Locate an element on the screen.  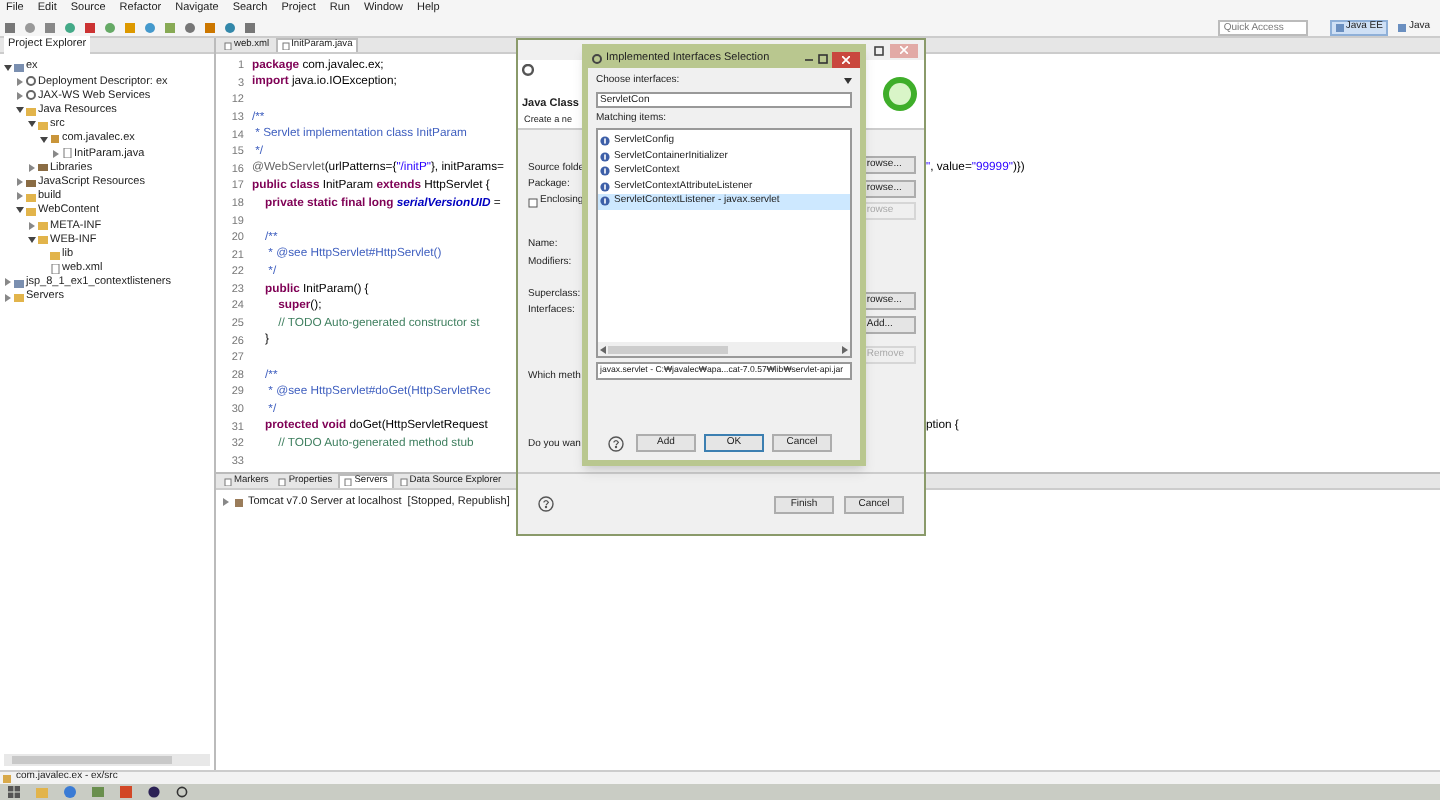
checkbox is located at coordinates (533, 202).